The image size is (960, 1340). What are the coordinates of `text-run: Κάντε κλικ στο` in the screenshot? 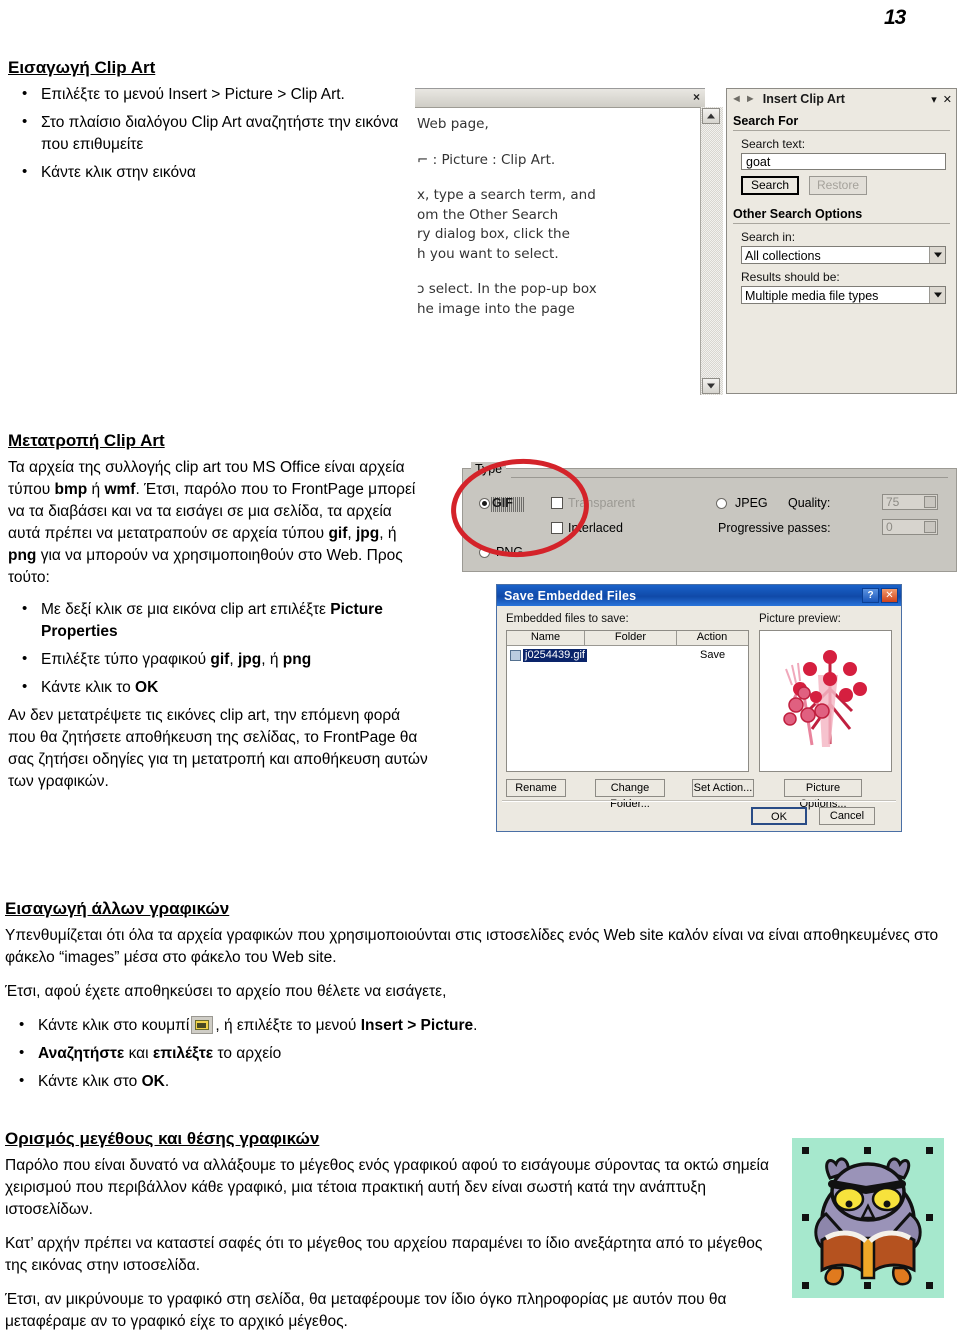 It's located at (90, 1082).